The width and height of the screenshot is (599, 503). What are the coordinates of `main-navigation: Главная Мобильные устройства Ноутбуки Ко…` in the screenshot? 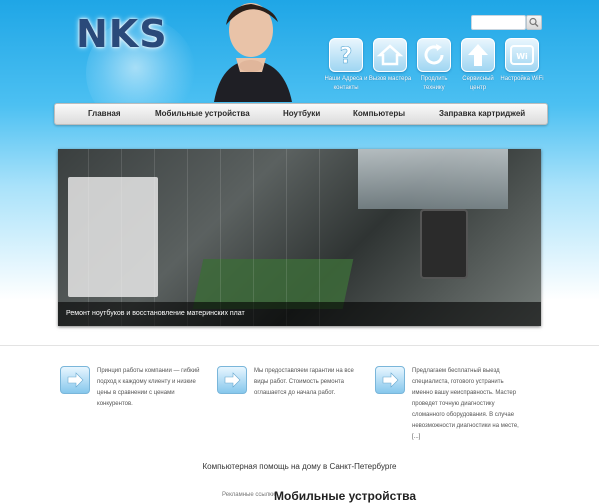 It's located at (301, 114).